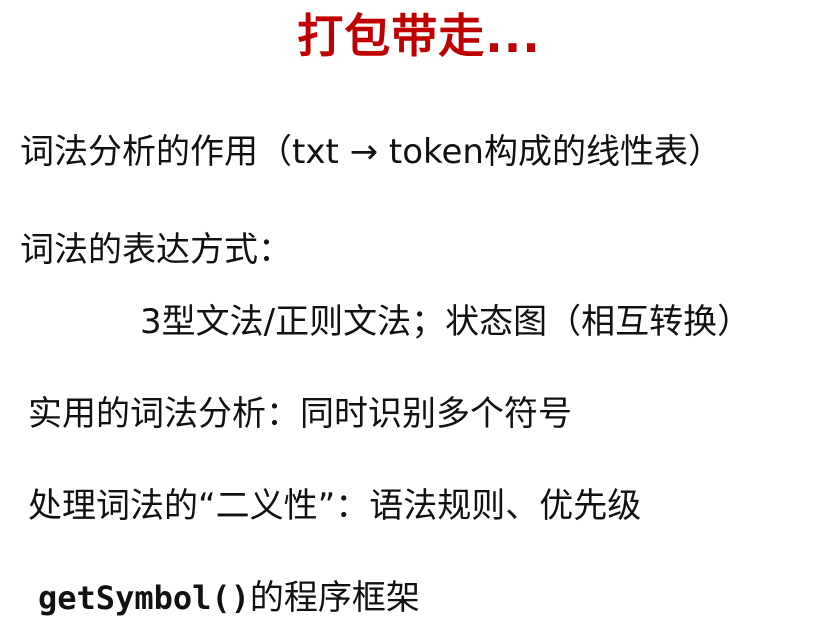  I want to click on bullet-getsymbol-framework: getSymbol()的程序框架, so click(229, 598).